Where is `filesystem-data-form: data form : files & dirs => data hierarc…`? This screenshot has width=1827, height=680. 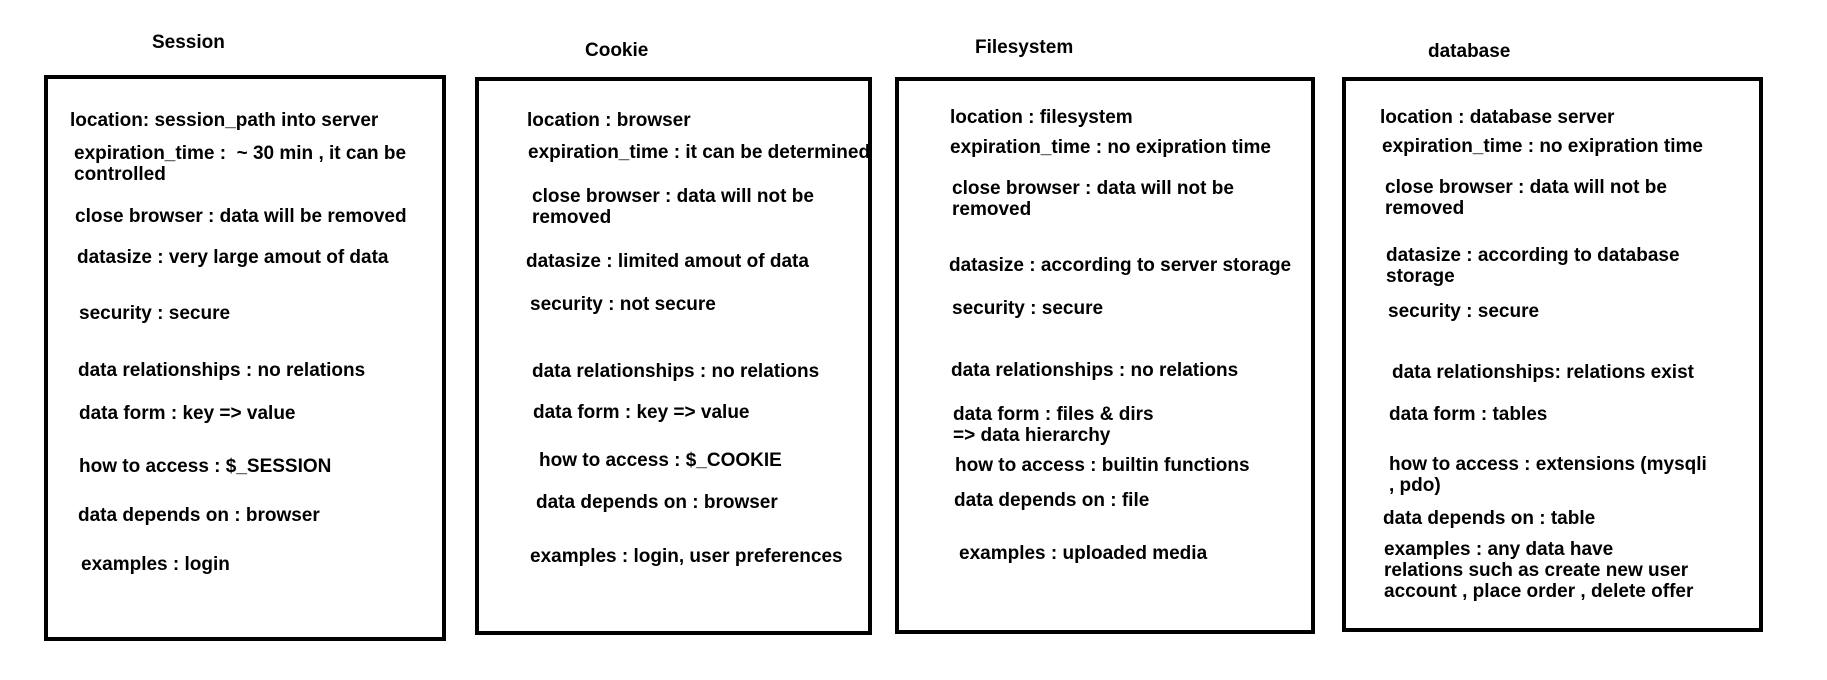 filesystem-data-form: data form : files & dirs => data hierarc… is located at coordinates (1053, 425).